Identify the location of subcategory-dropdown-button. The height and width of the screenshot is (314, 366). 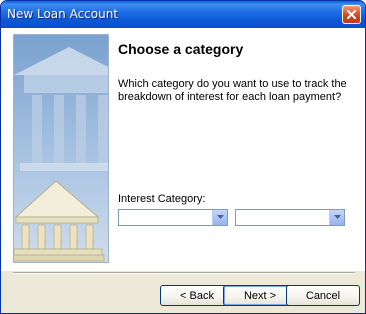
(336, 217).